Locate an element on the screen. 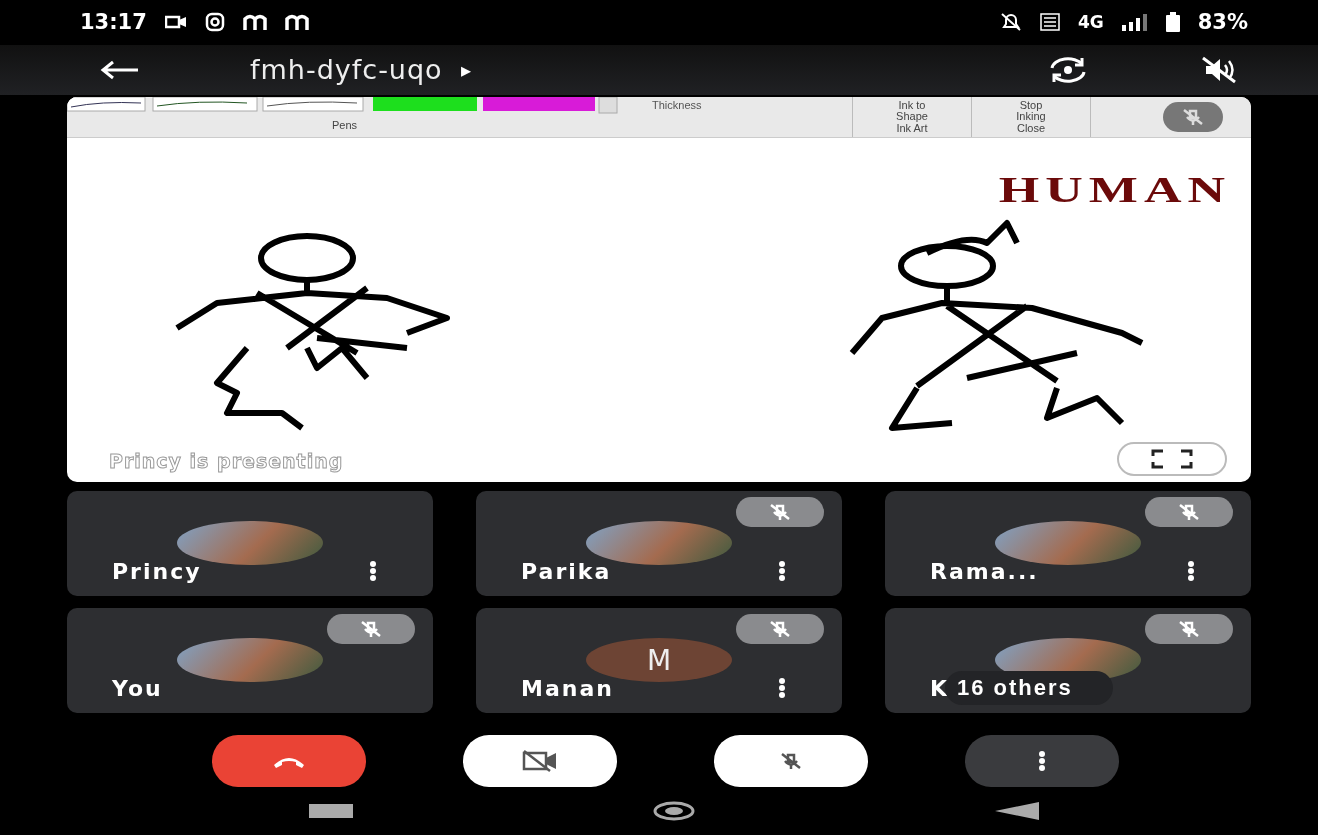 The image size is (1318, 835). meeting-code: fmh-dyfc-uqo is located at coordinates (346, 70).